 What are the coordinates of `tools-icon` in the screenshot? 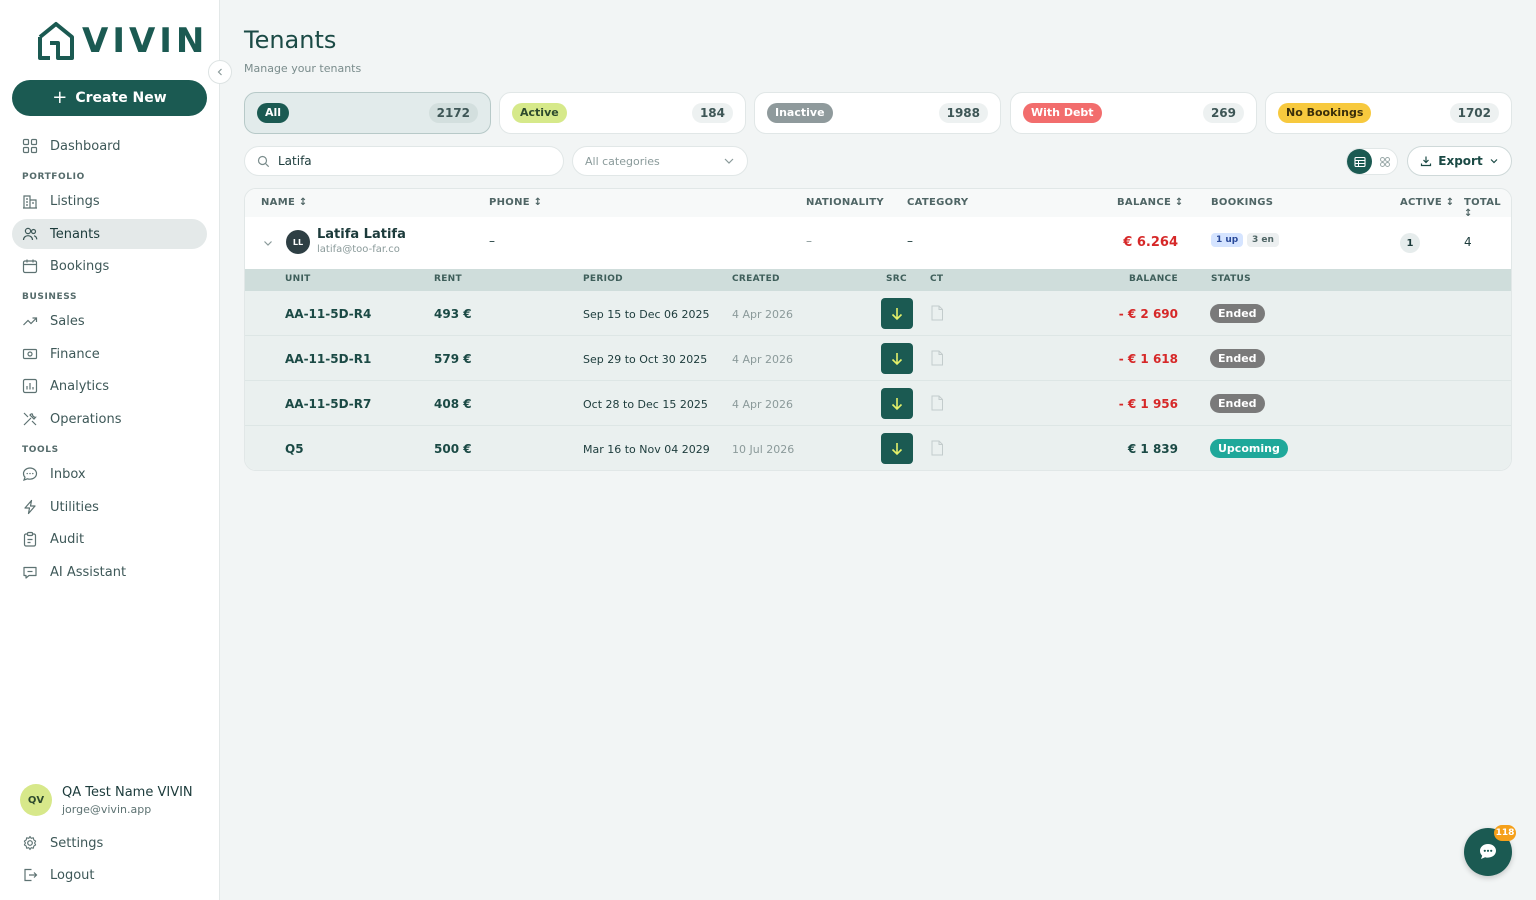 It's located at (30, 419).